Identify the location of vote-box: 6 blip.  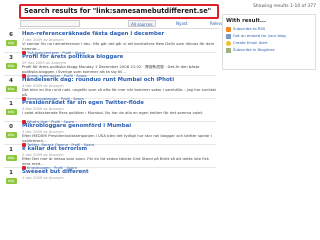
(11, 41).